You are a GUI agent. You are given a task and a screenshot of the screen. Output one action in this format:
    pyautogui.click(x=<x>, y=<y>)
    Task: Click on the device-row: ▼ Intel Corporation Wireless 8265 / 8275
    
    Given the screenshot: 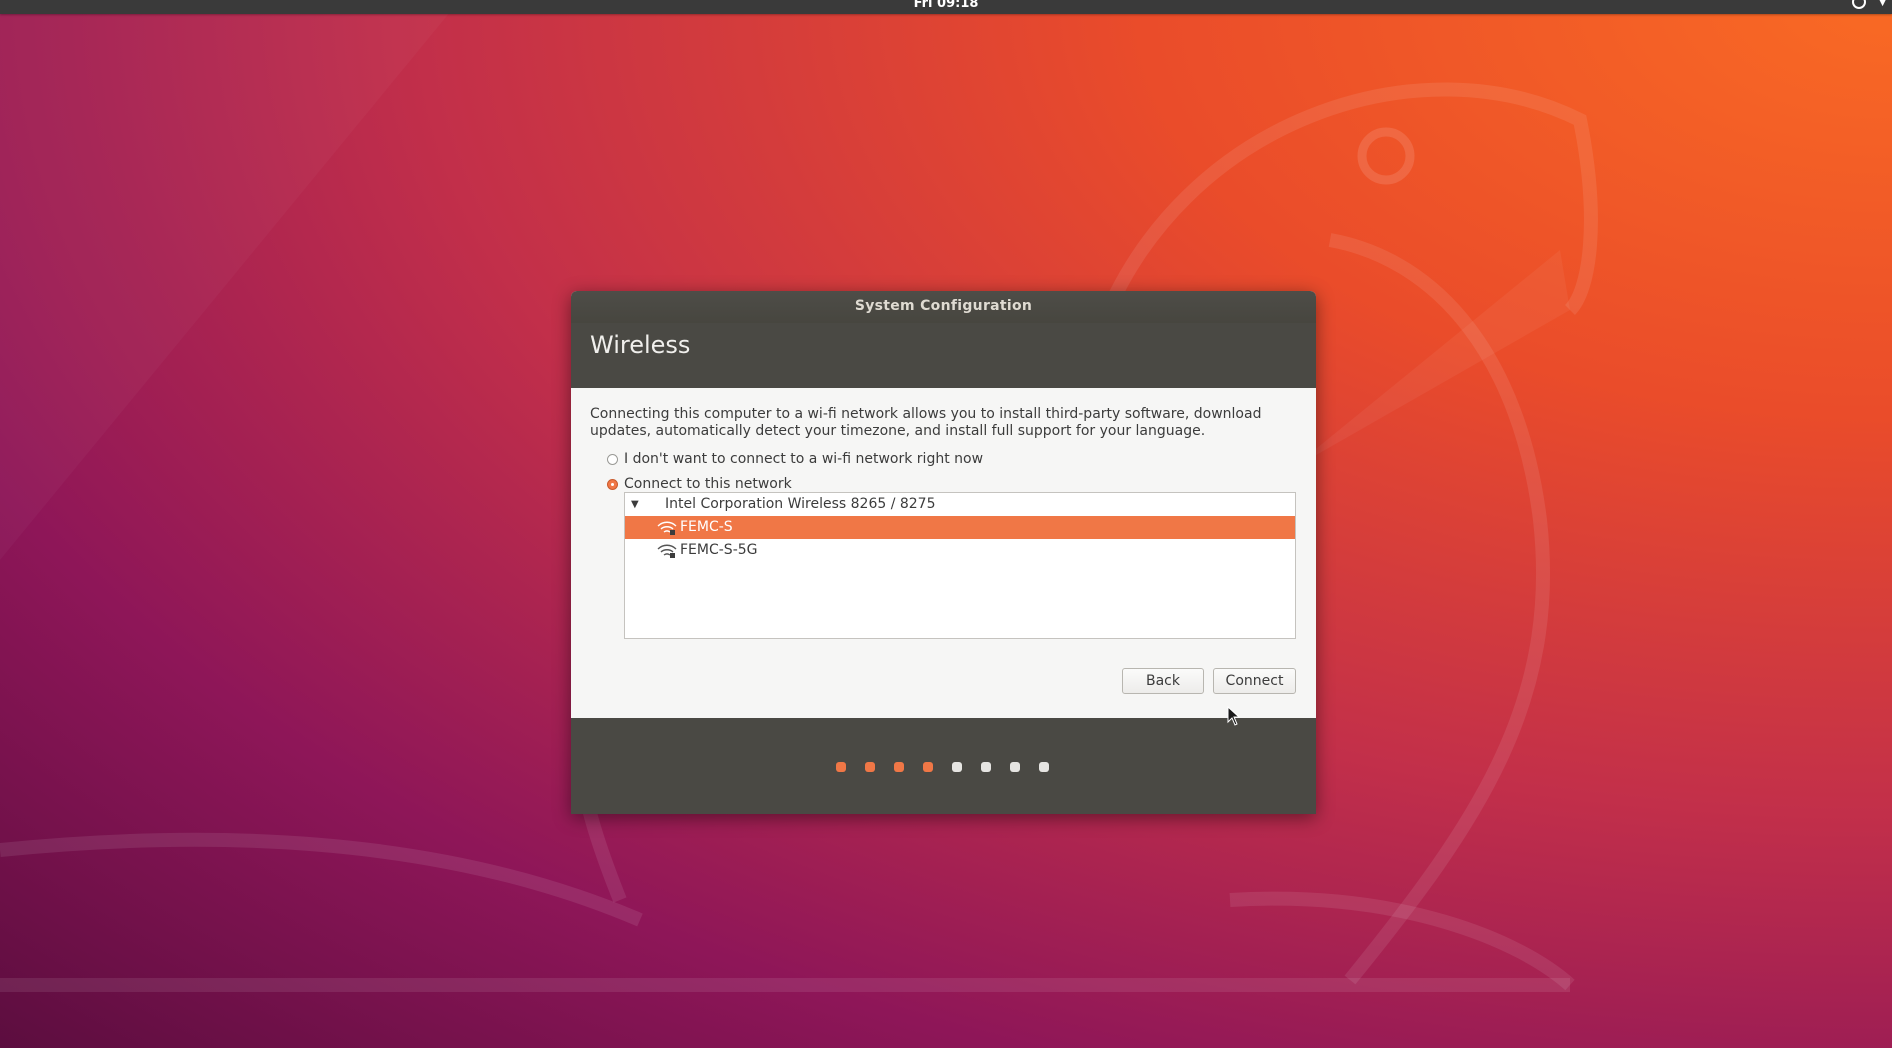 What is the action you would take?
    pyautogui.click(x=960, y=504)
    